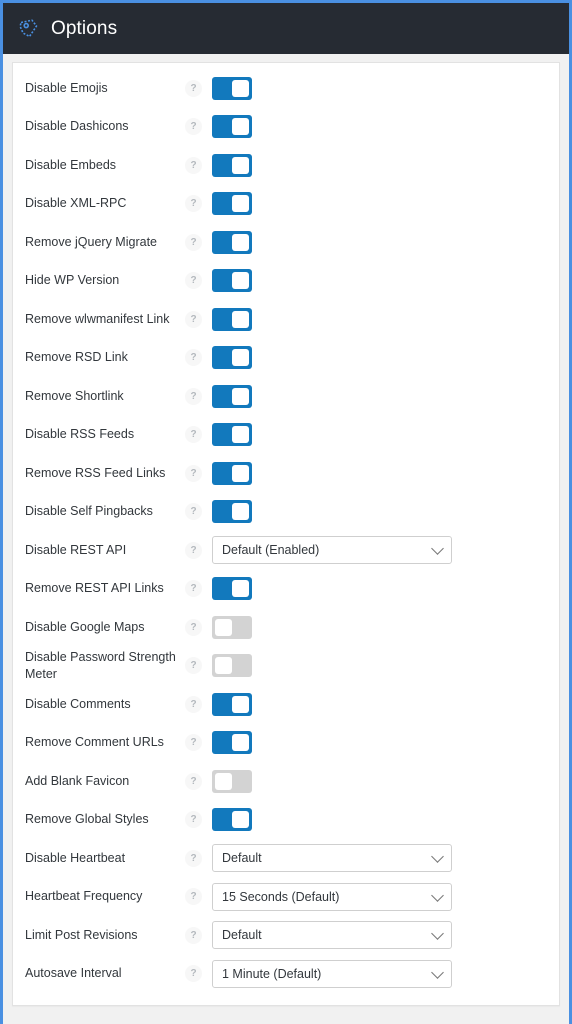 This screenshot has height=1024, width=572. Describe the element at coordinates (232, 704) in the screenshot. I see `toggle-disable-comments` at that location.